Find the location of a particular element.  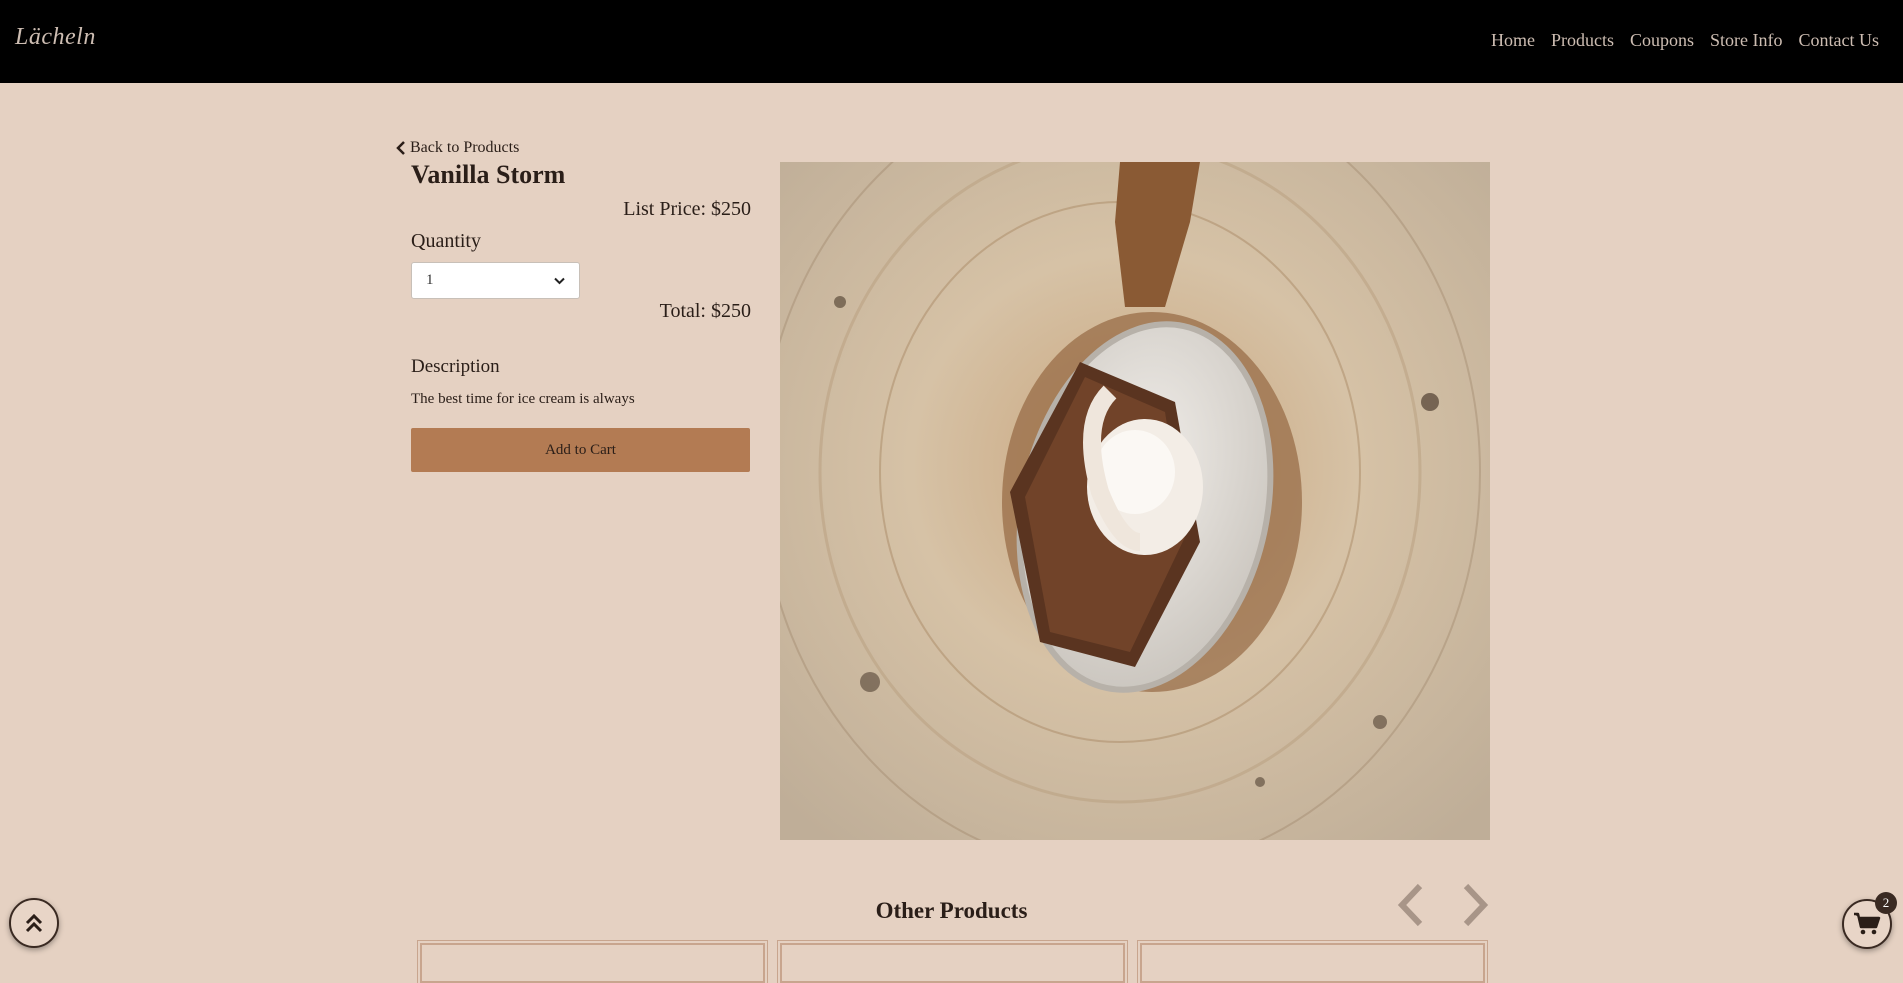

cart-count-badge: 2 is located at coordinates (1886, 903).